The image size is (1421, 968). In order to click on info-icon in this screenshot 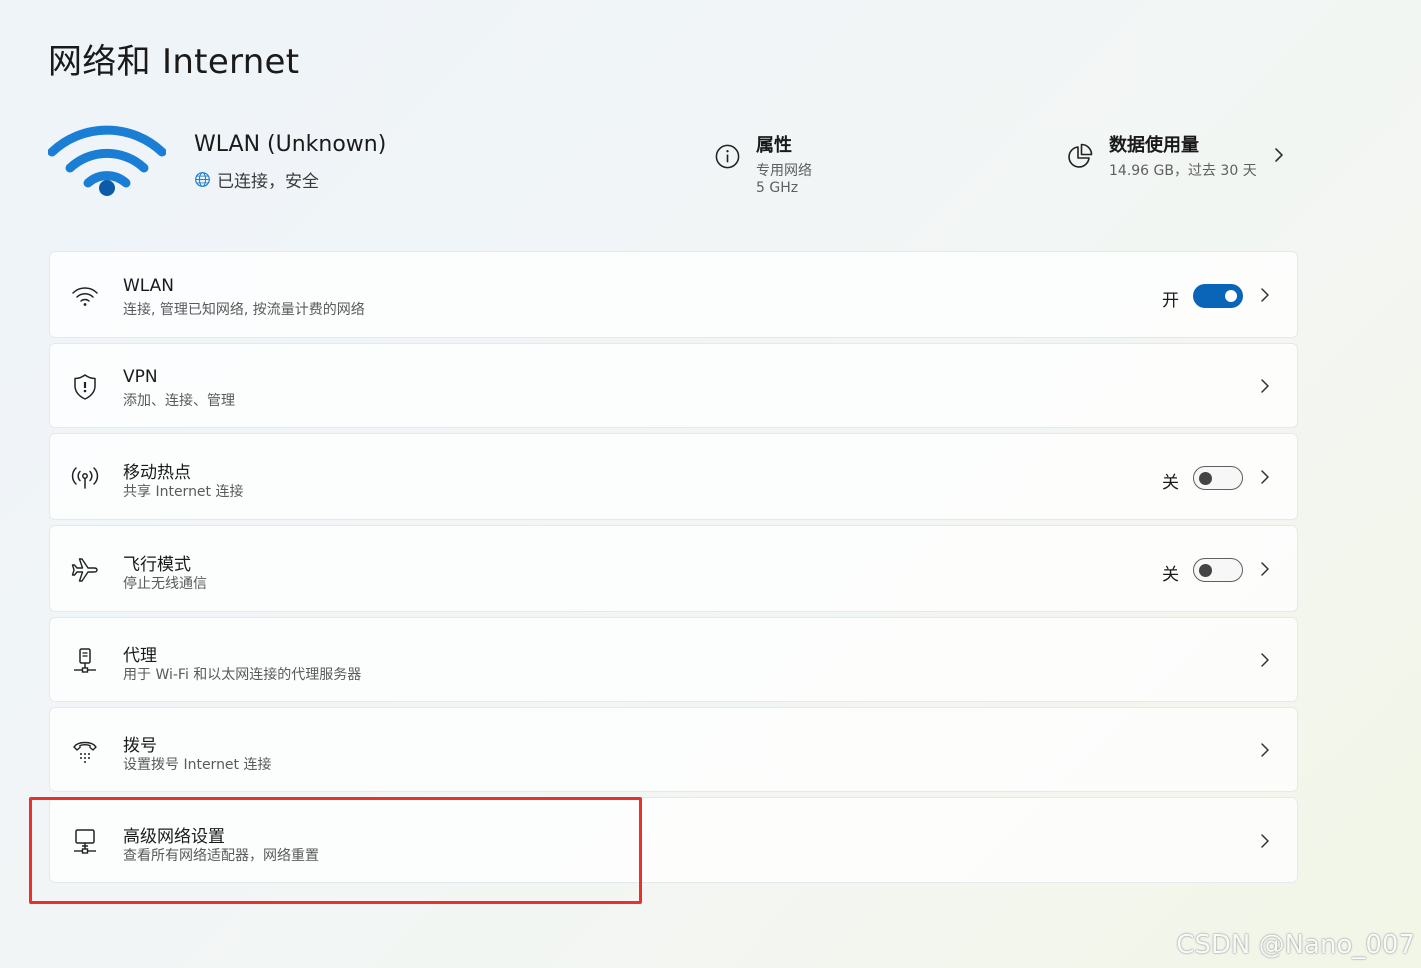, I will do `click(727, 156)`.